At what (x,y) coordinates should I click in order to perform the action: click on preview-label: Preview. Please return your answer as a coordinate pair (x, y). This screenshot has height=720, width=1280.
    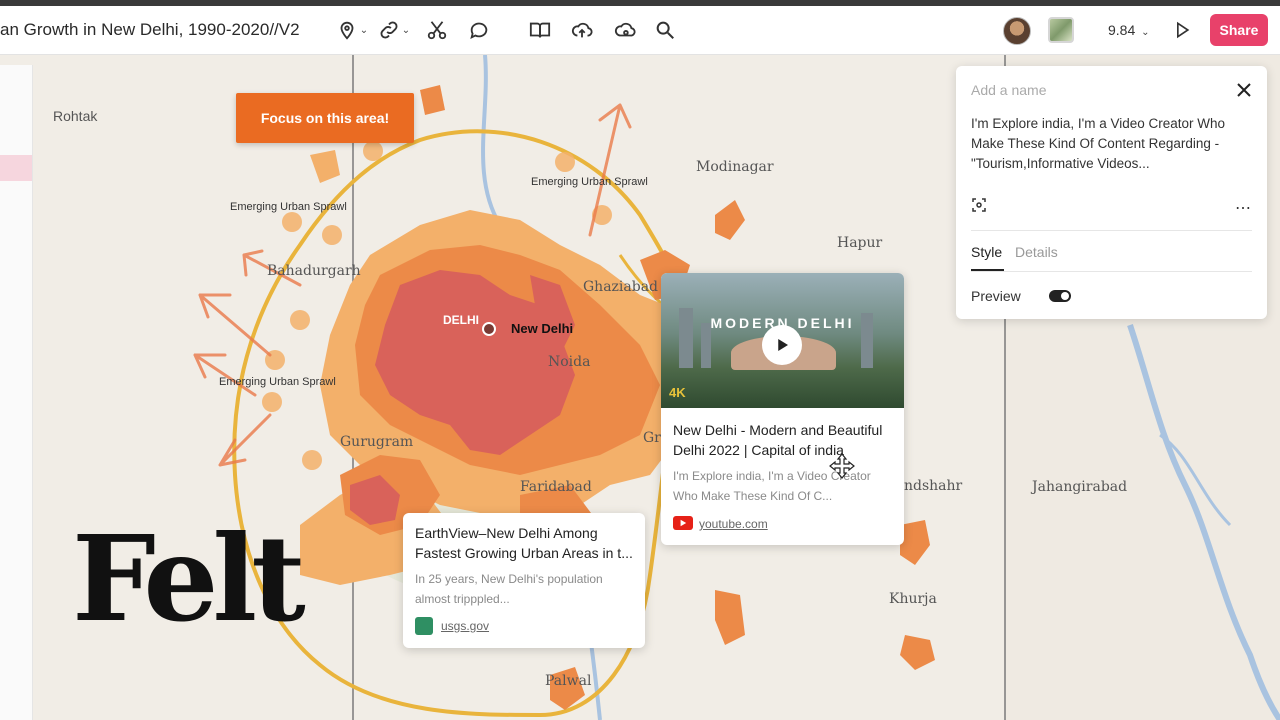
    Looking at the image, I should click on (996, 296).